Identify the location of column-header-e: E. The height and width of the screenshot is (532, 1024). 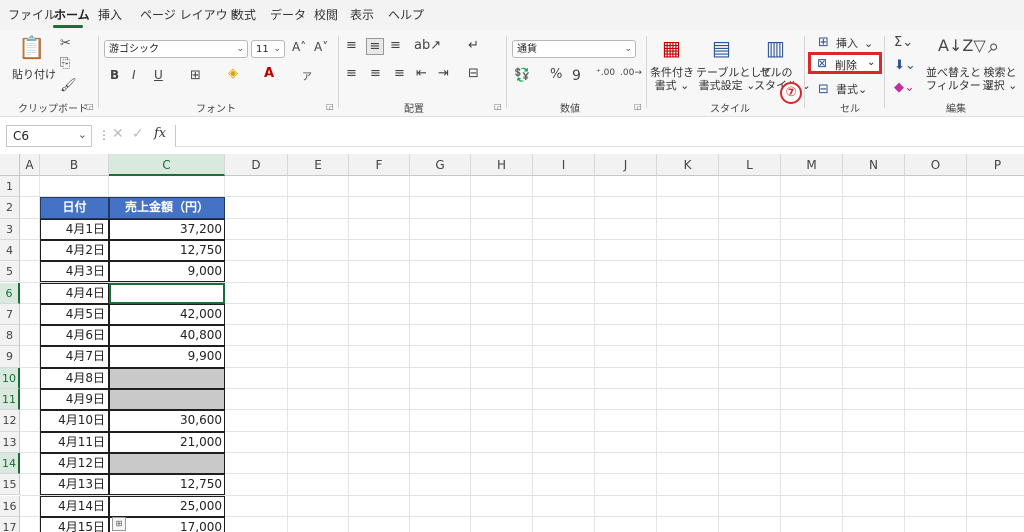
(318, 165).